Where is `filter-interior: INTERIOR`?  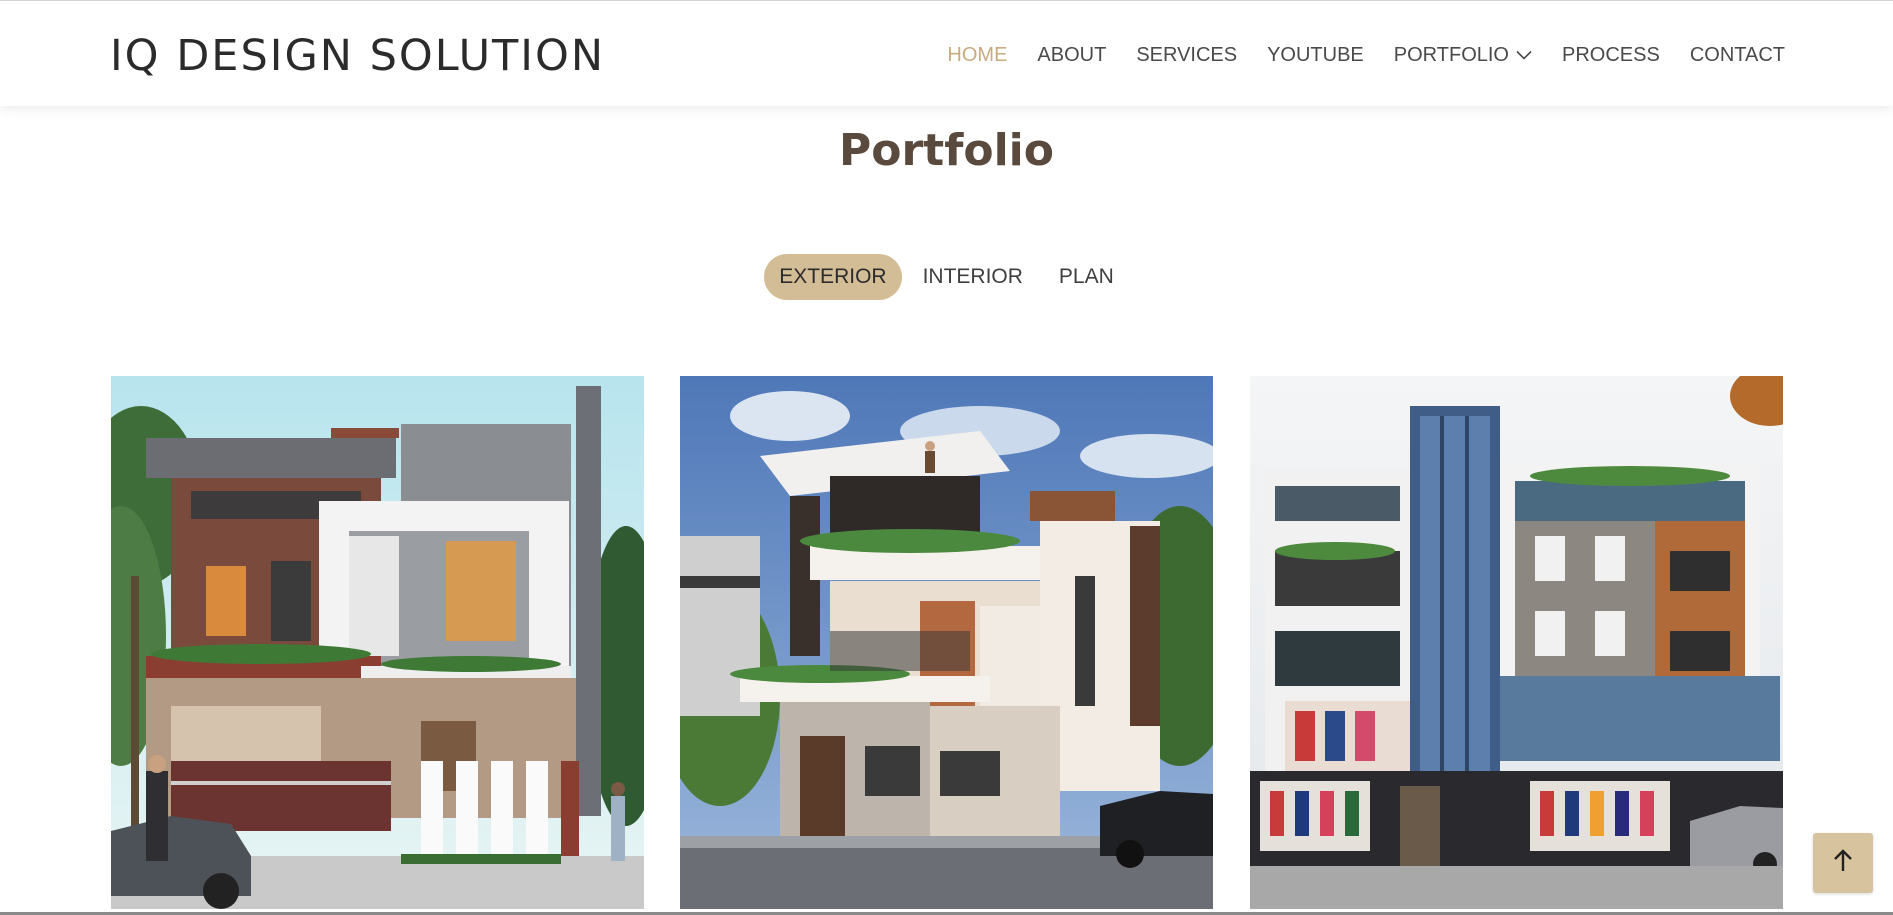 filter-interior: INTERIOR is located at coordinates (973, 277).